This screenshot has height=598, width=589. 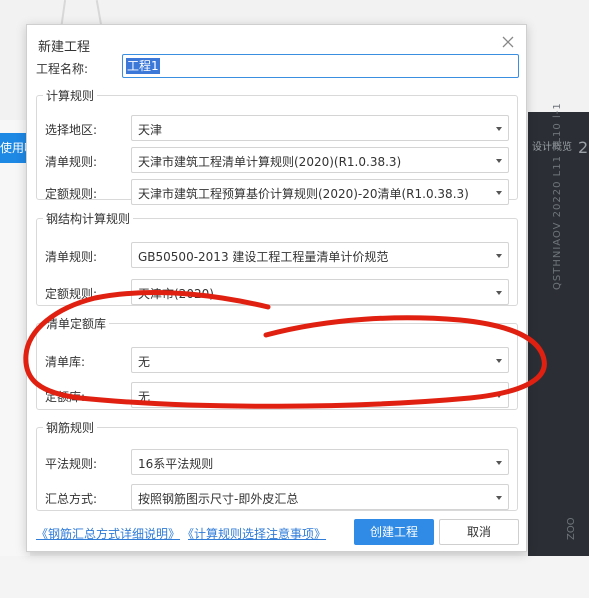 What do you see at coordinates (71, 194) in the screenshot?
I see `quota-rule-label: 定额规则:` at bounding box center [71, 194].